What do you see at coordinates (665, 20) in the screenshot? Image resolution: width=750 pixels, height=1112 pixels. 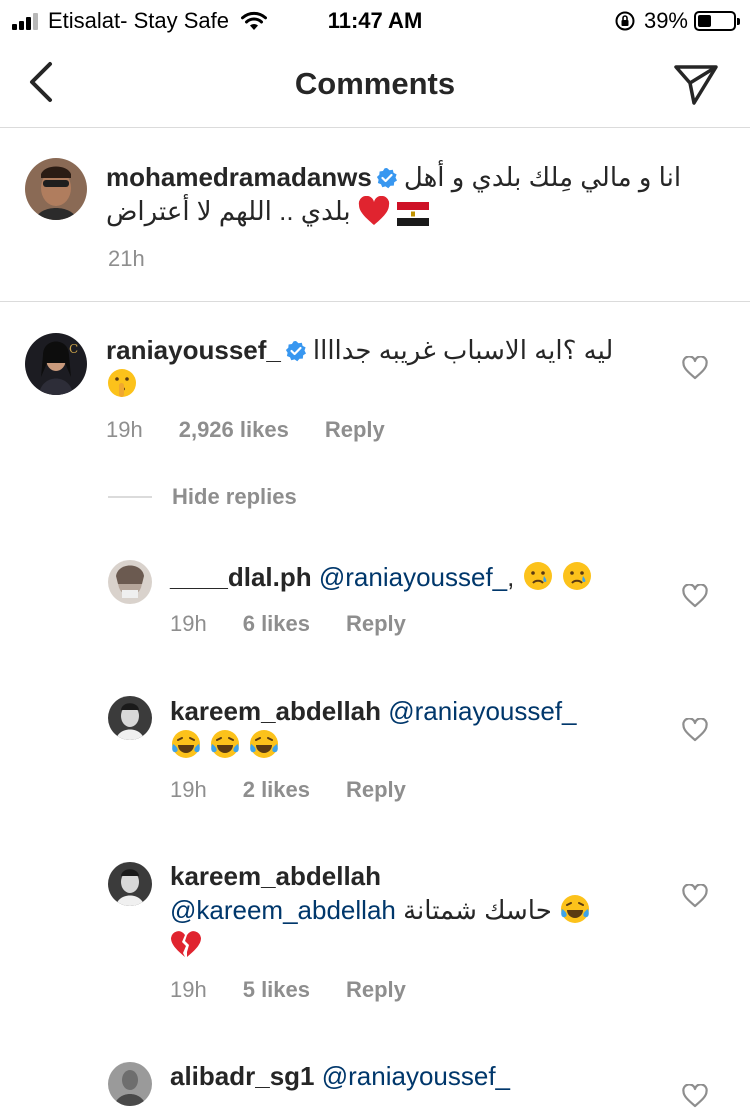 I see `battery-percentage: 39%` at bounding box center [665, 20].